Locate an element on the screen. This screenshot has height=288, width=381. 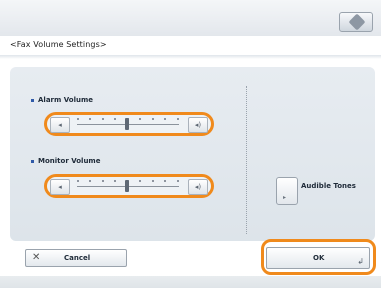
top-right-button is located at coordinates (356, 22).